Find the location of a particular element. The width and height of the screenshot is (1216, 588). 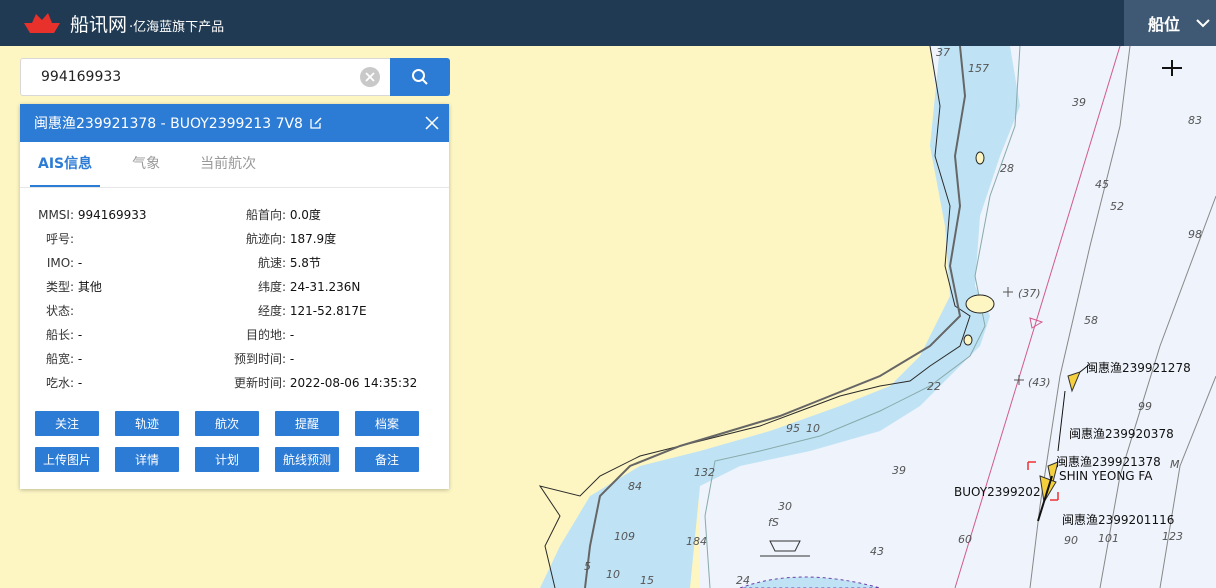

depth-label: 109 is located at coordinates (624, 536).